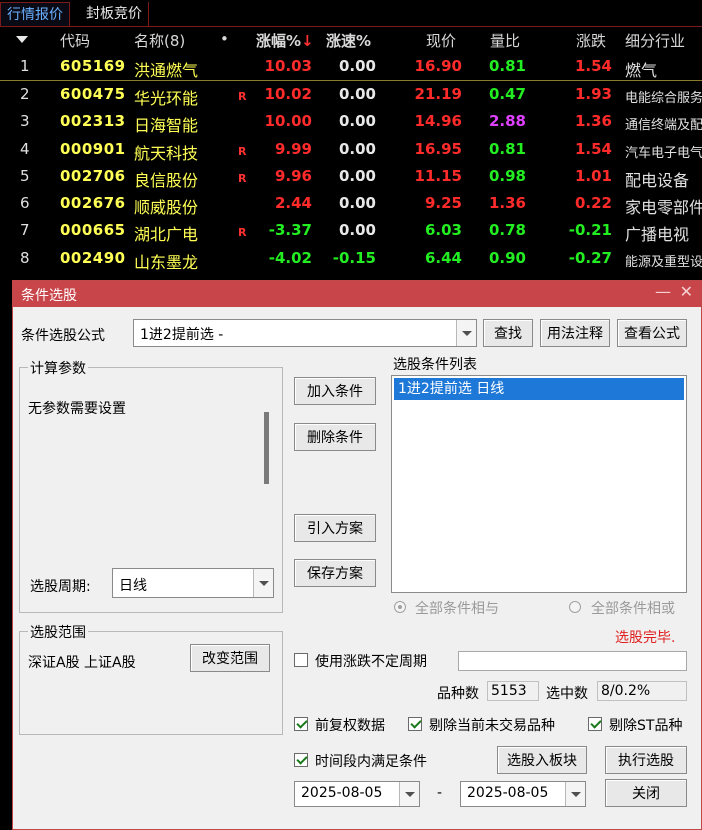 Image resolution: width=702 pixels, height=830 pixels. Describe the element at coordinates (166, 70) in the screenshot. I see `stock-name: 洪通燃气` at that location.